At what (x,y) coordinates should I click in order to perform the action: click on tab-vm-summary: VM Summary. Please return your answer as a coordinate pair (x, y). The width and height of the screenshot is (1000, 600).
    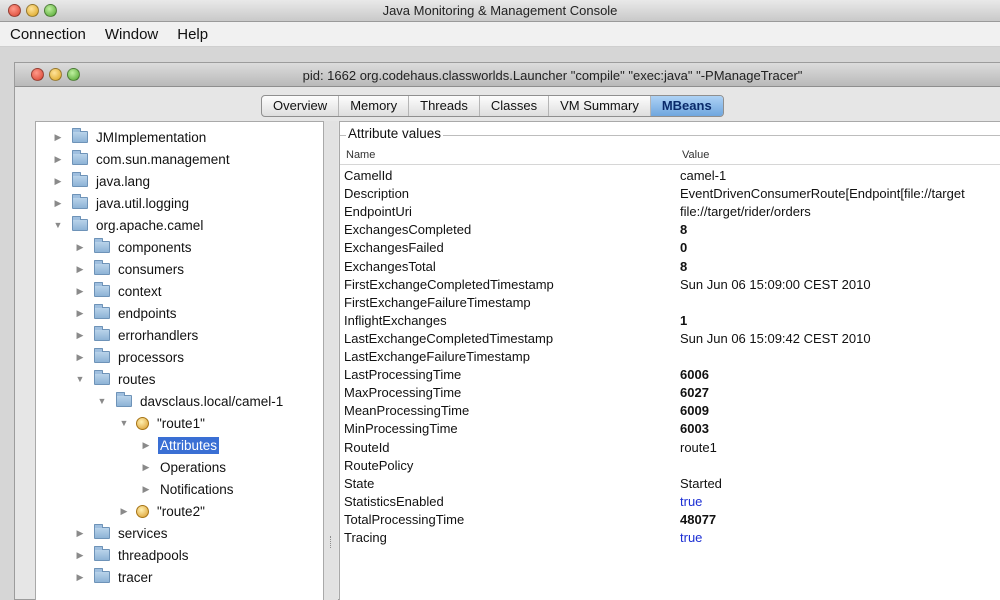
    Looking at the image, I should click on (600, 106).